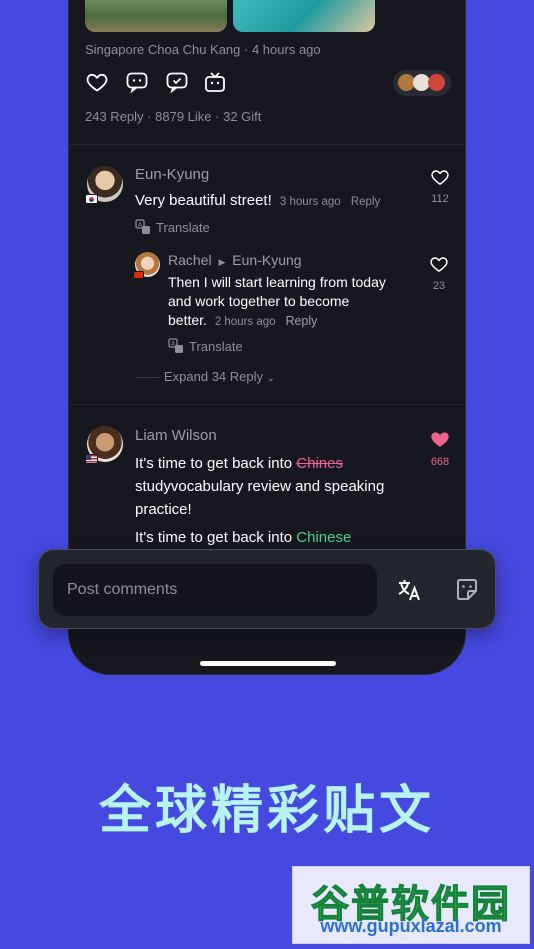 The image size is (534, 949). I want to click on post-location: Singapore Choa Chu Kang, so click(163, 49).